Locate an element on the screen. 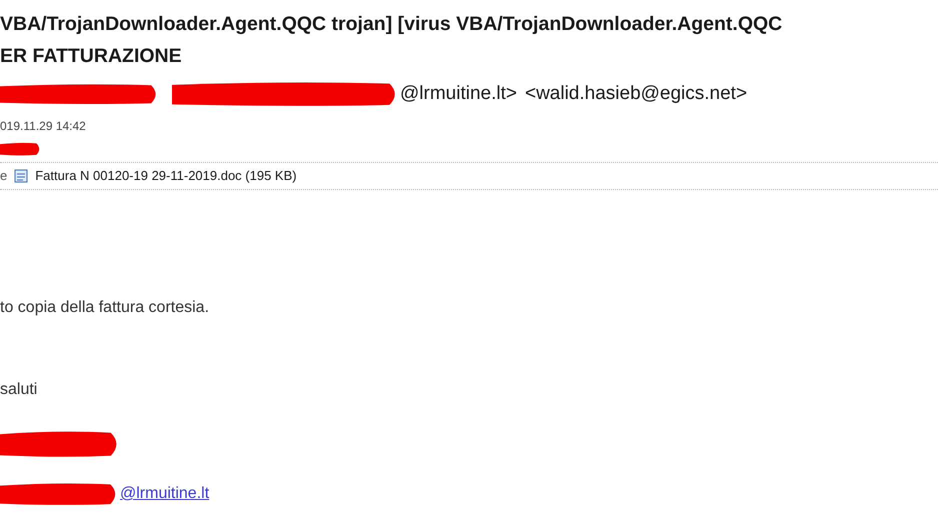  body-text: to copia della fattura cortesia. is located at coordinates (105, 307).